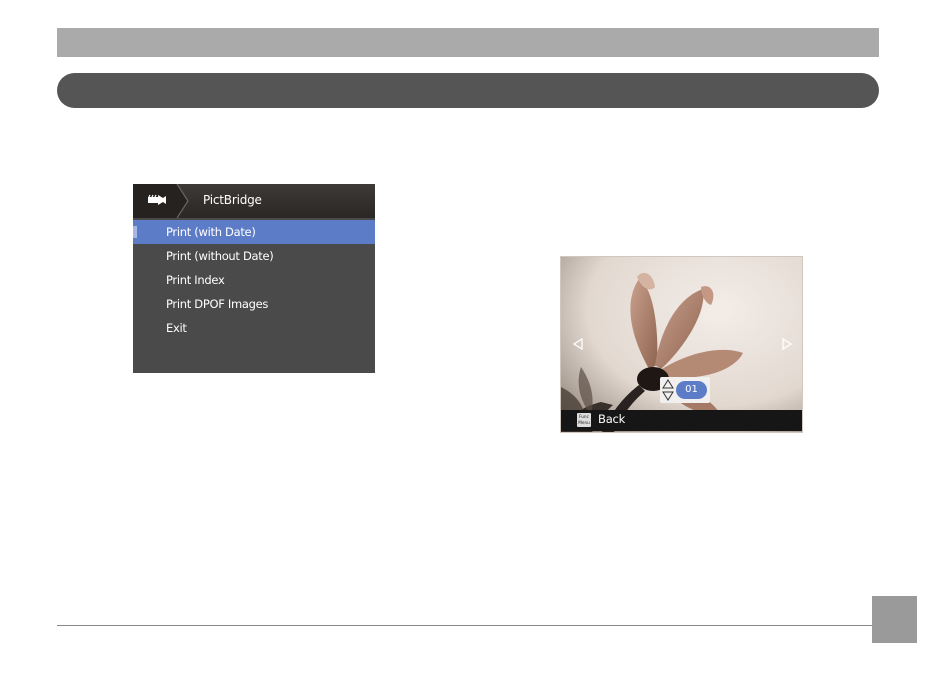 The height and width of the screenshot is (680, 935). I want to click on up-down-arrow-icon, so click(668, 390).